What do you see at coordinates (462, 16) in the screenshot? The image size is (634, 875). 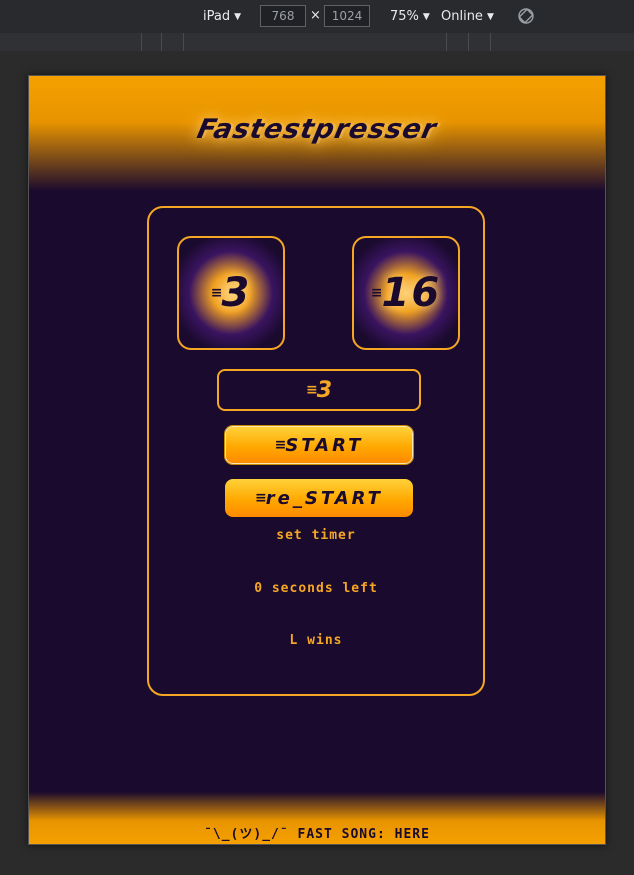 I see `network-label: Online` at bounding box center [462, 16].